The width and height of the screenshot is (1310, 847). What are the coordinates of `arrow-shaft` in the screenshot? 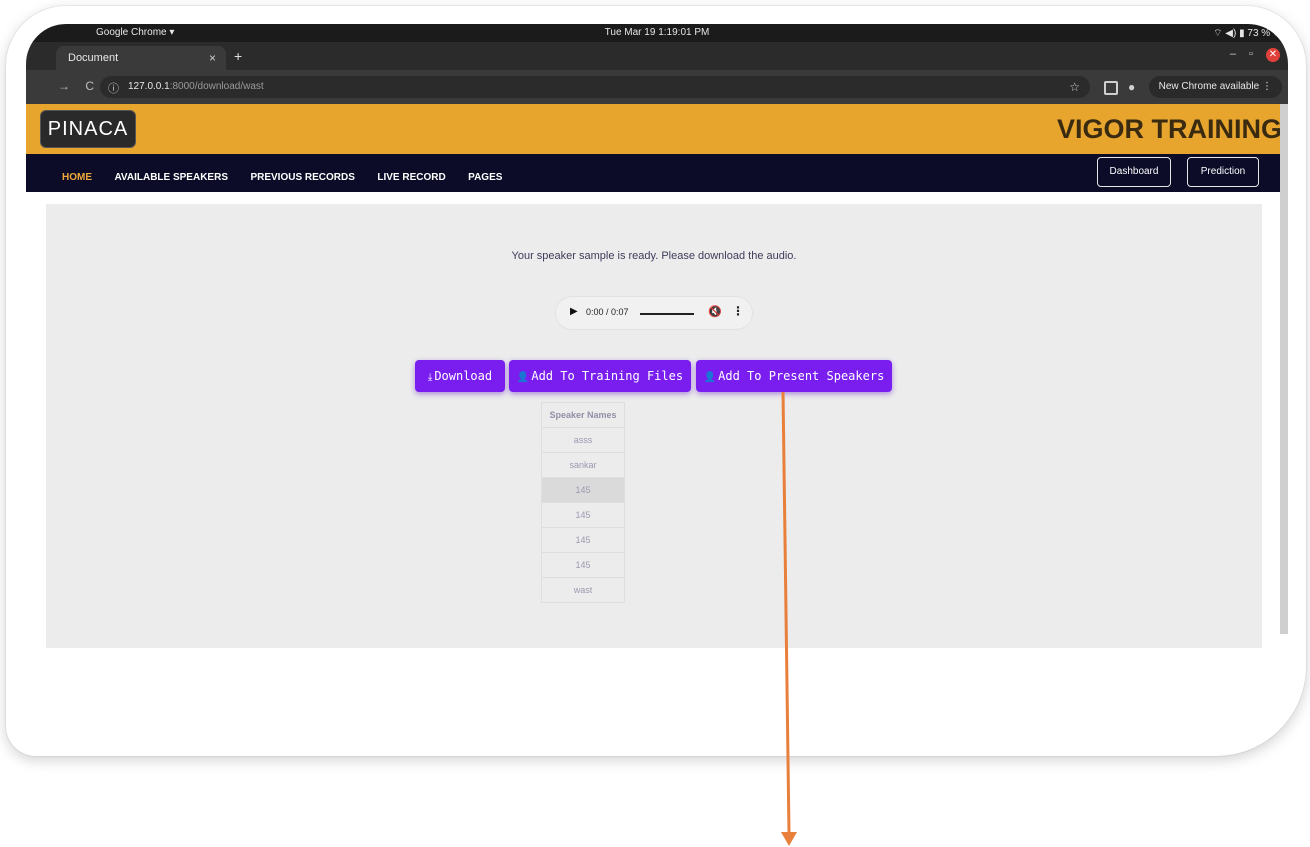 It's located at (786, 612).